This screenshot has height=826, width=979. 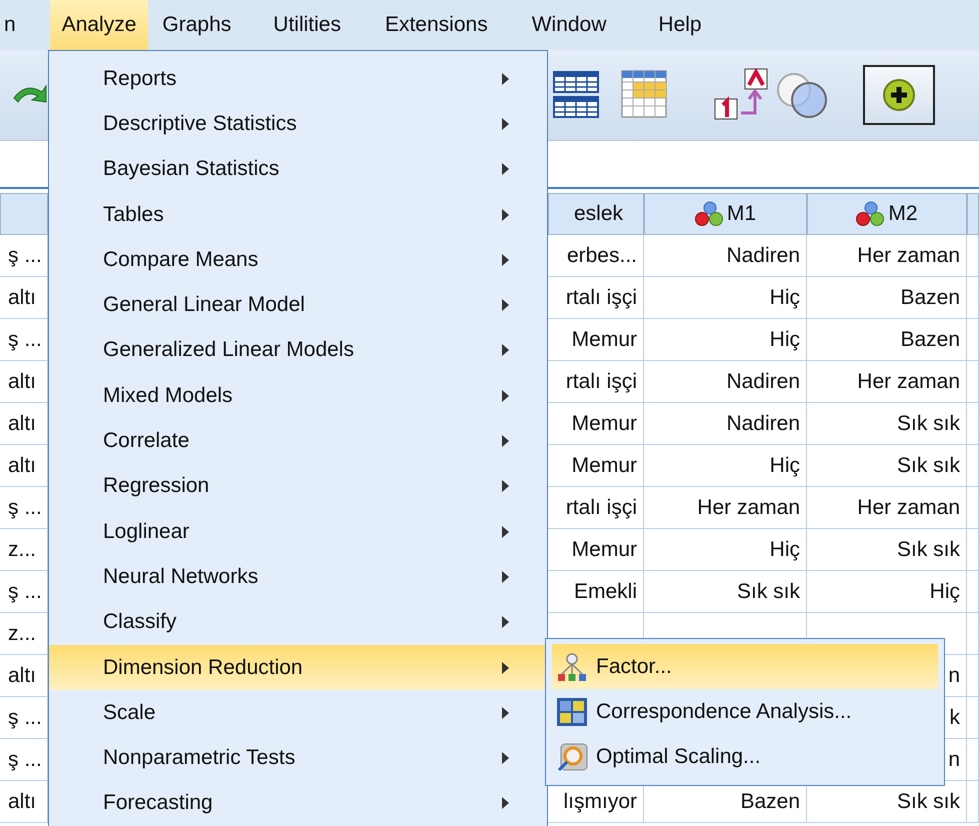 I want to click on column-label: M2, so click(x=903, y=214).